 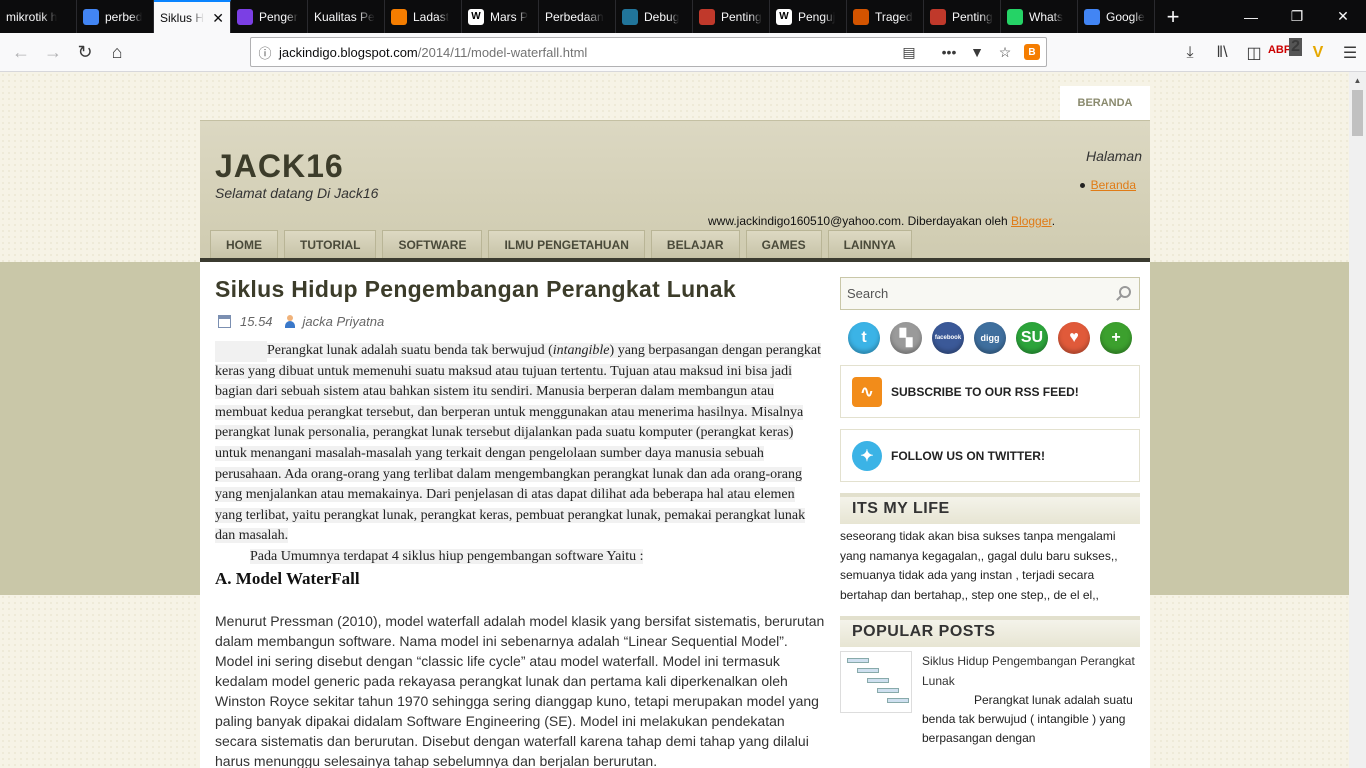 What do you see at coordinates (1113, 156) in the screenshot?
I see `pages-widget-title: Halaman` at bounding box center [1113, 156].